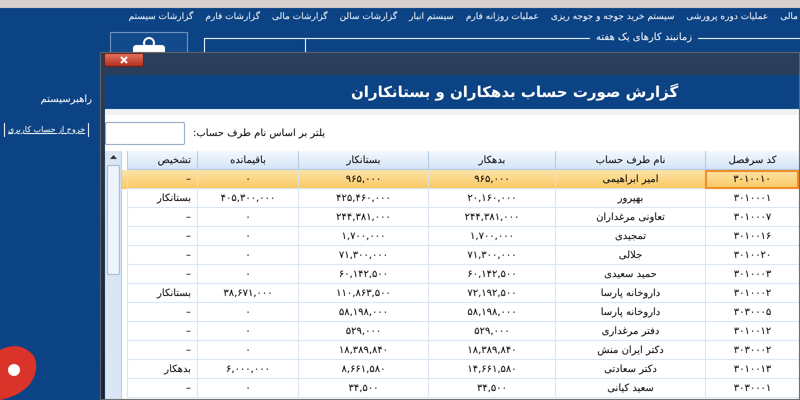  I want to click on table-cell: ۳۰۳۰۰۰۱, so click(752, 388).